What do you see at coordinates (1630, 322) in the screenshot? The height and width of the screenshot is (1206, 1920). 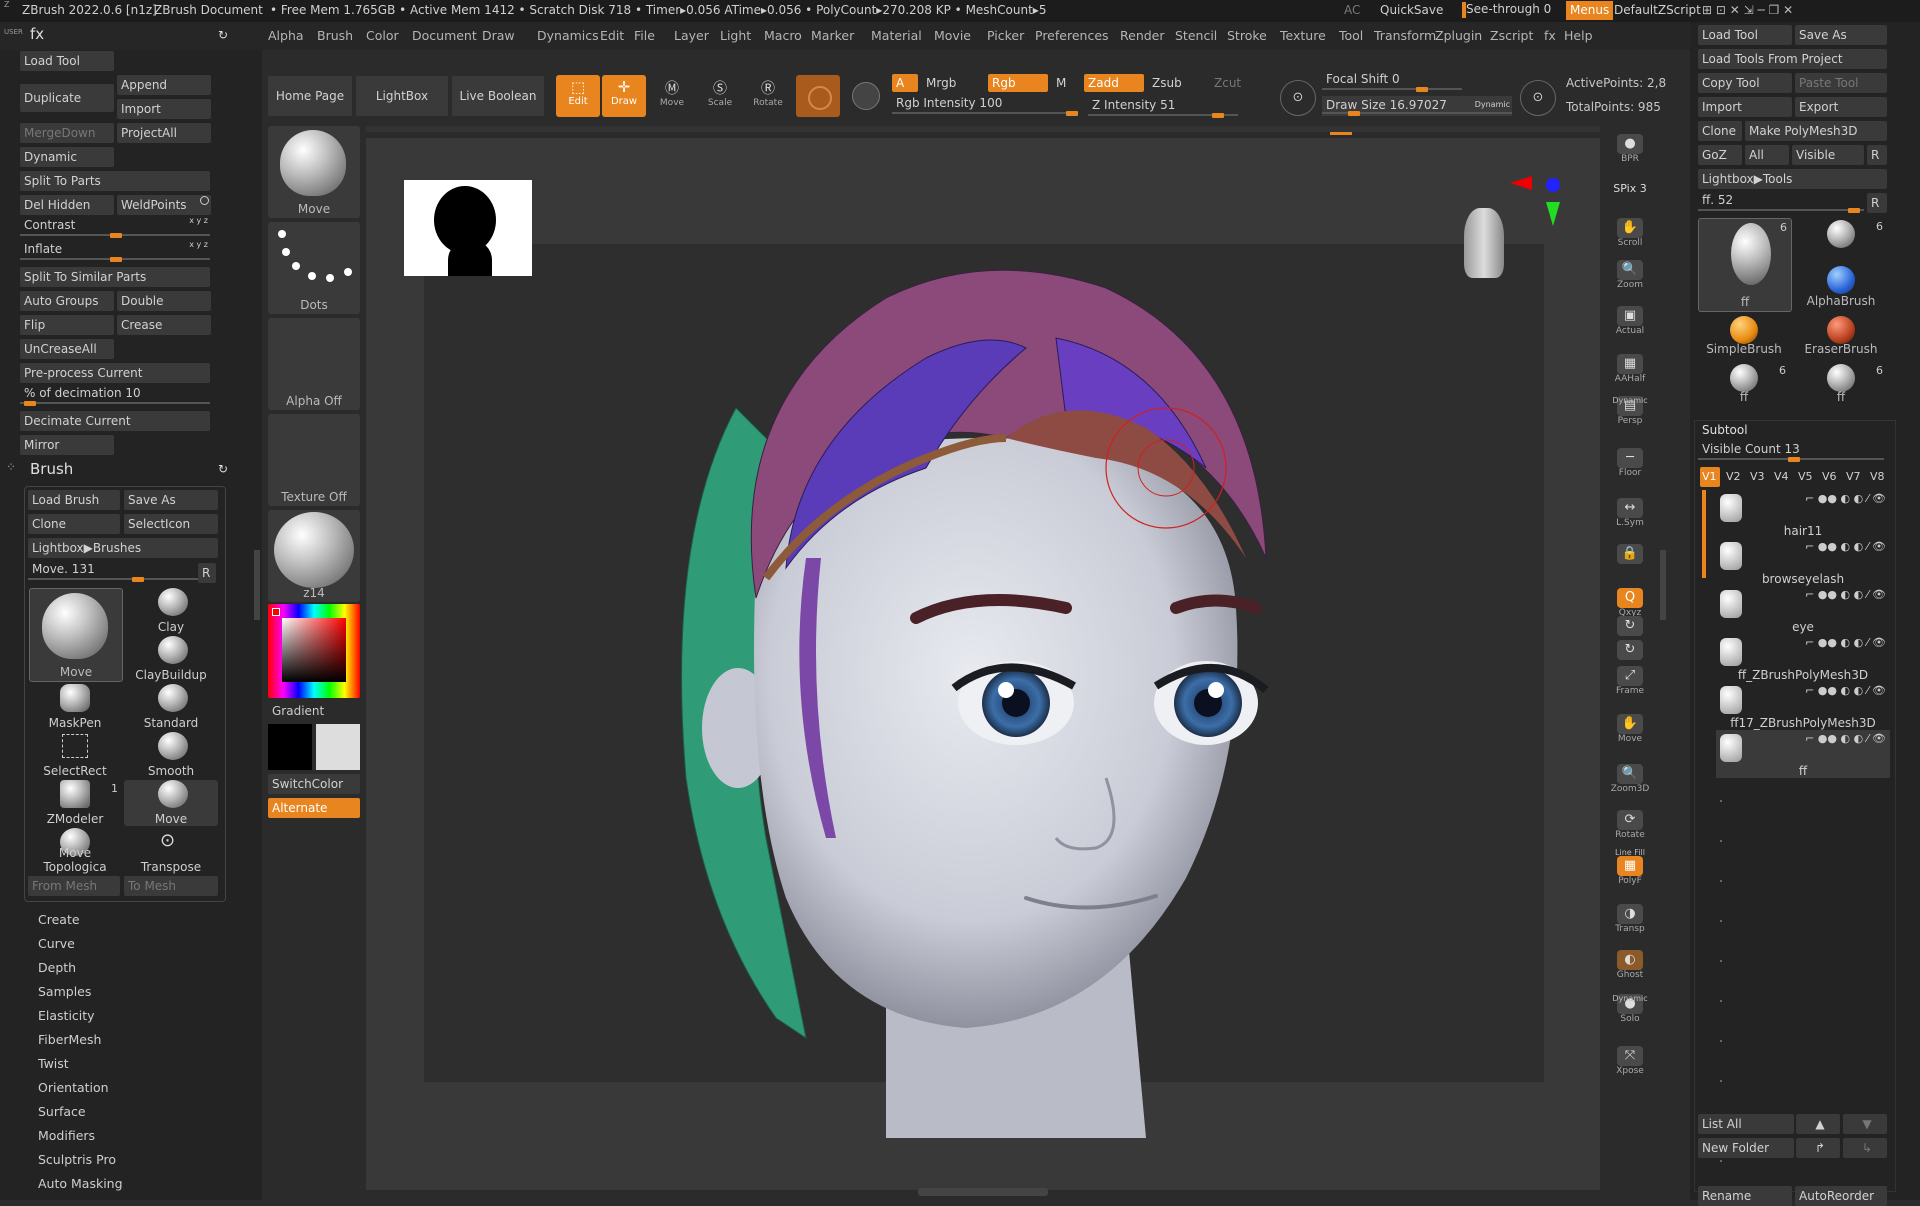 I see `viewport-tool-actual: ▣ Actual` at bounding box center [1630, 322].